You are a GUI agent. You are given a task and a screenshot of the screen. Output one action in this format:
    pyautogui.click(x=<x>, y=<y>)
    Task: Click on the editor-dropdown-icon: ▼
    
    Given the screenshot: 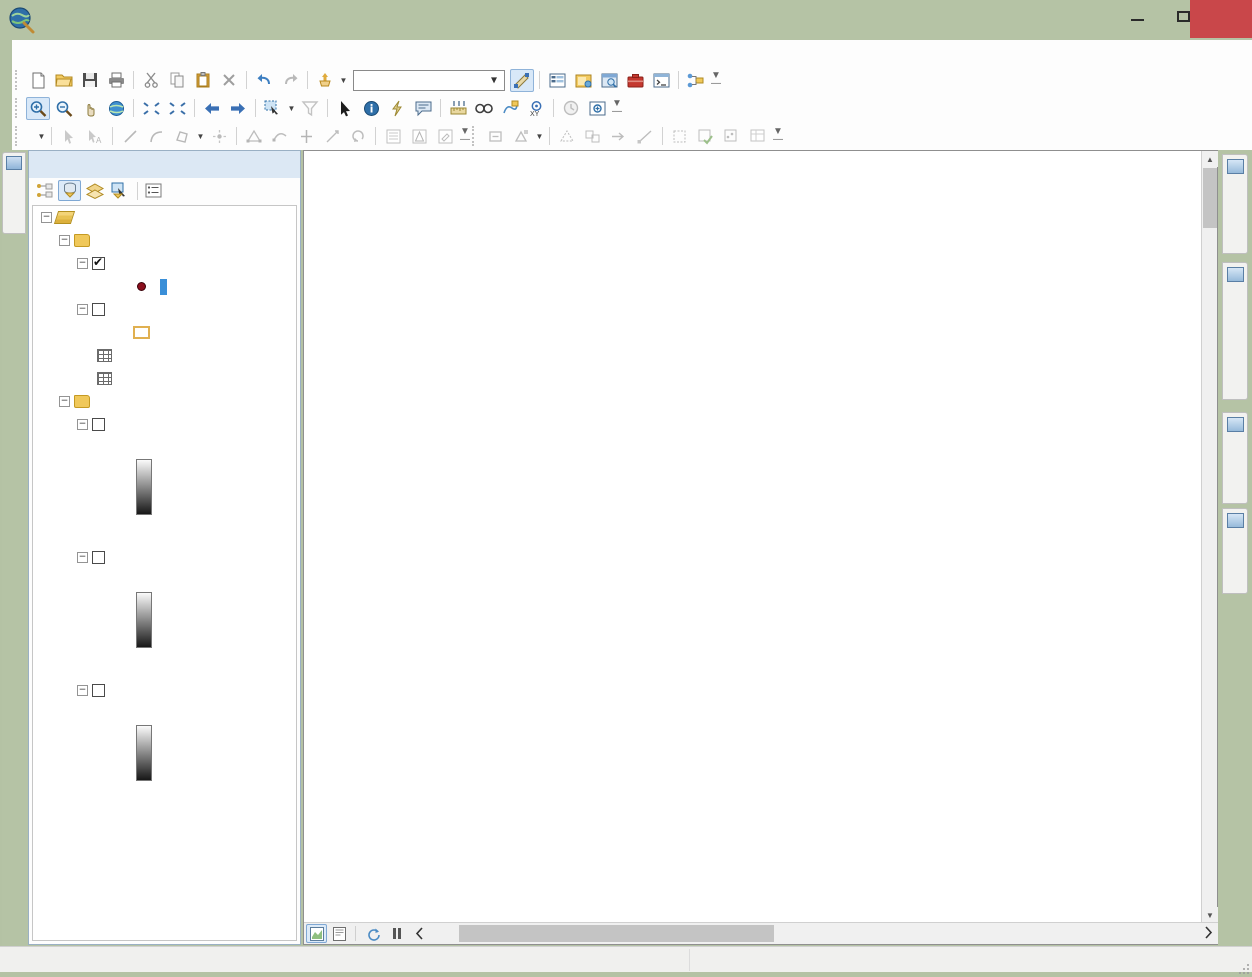 What is the action you would take?
    pyautogui.click(x=41, y=136)
    